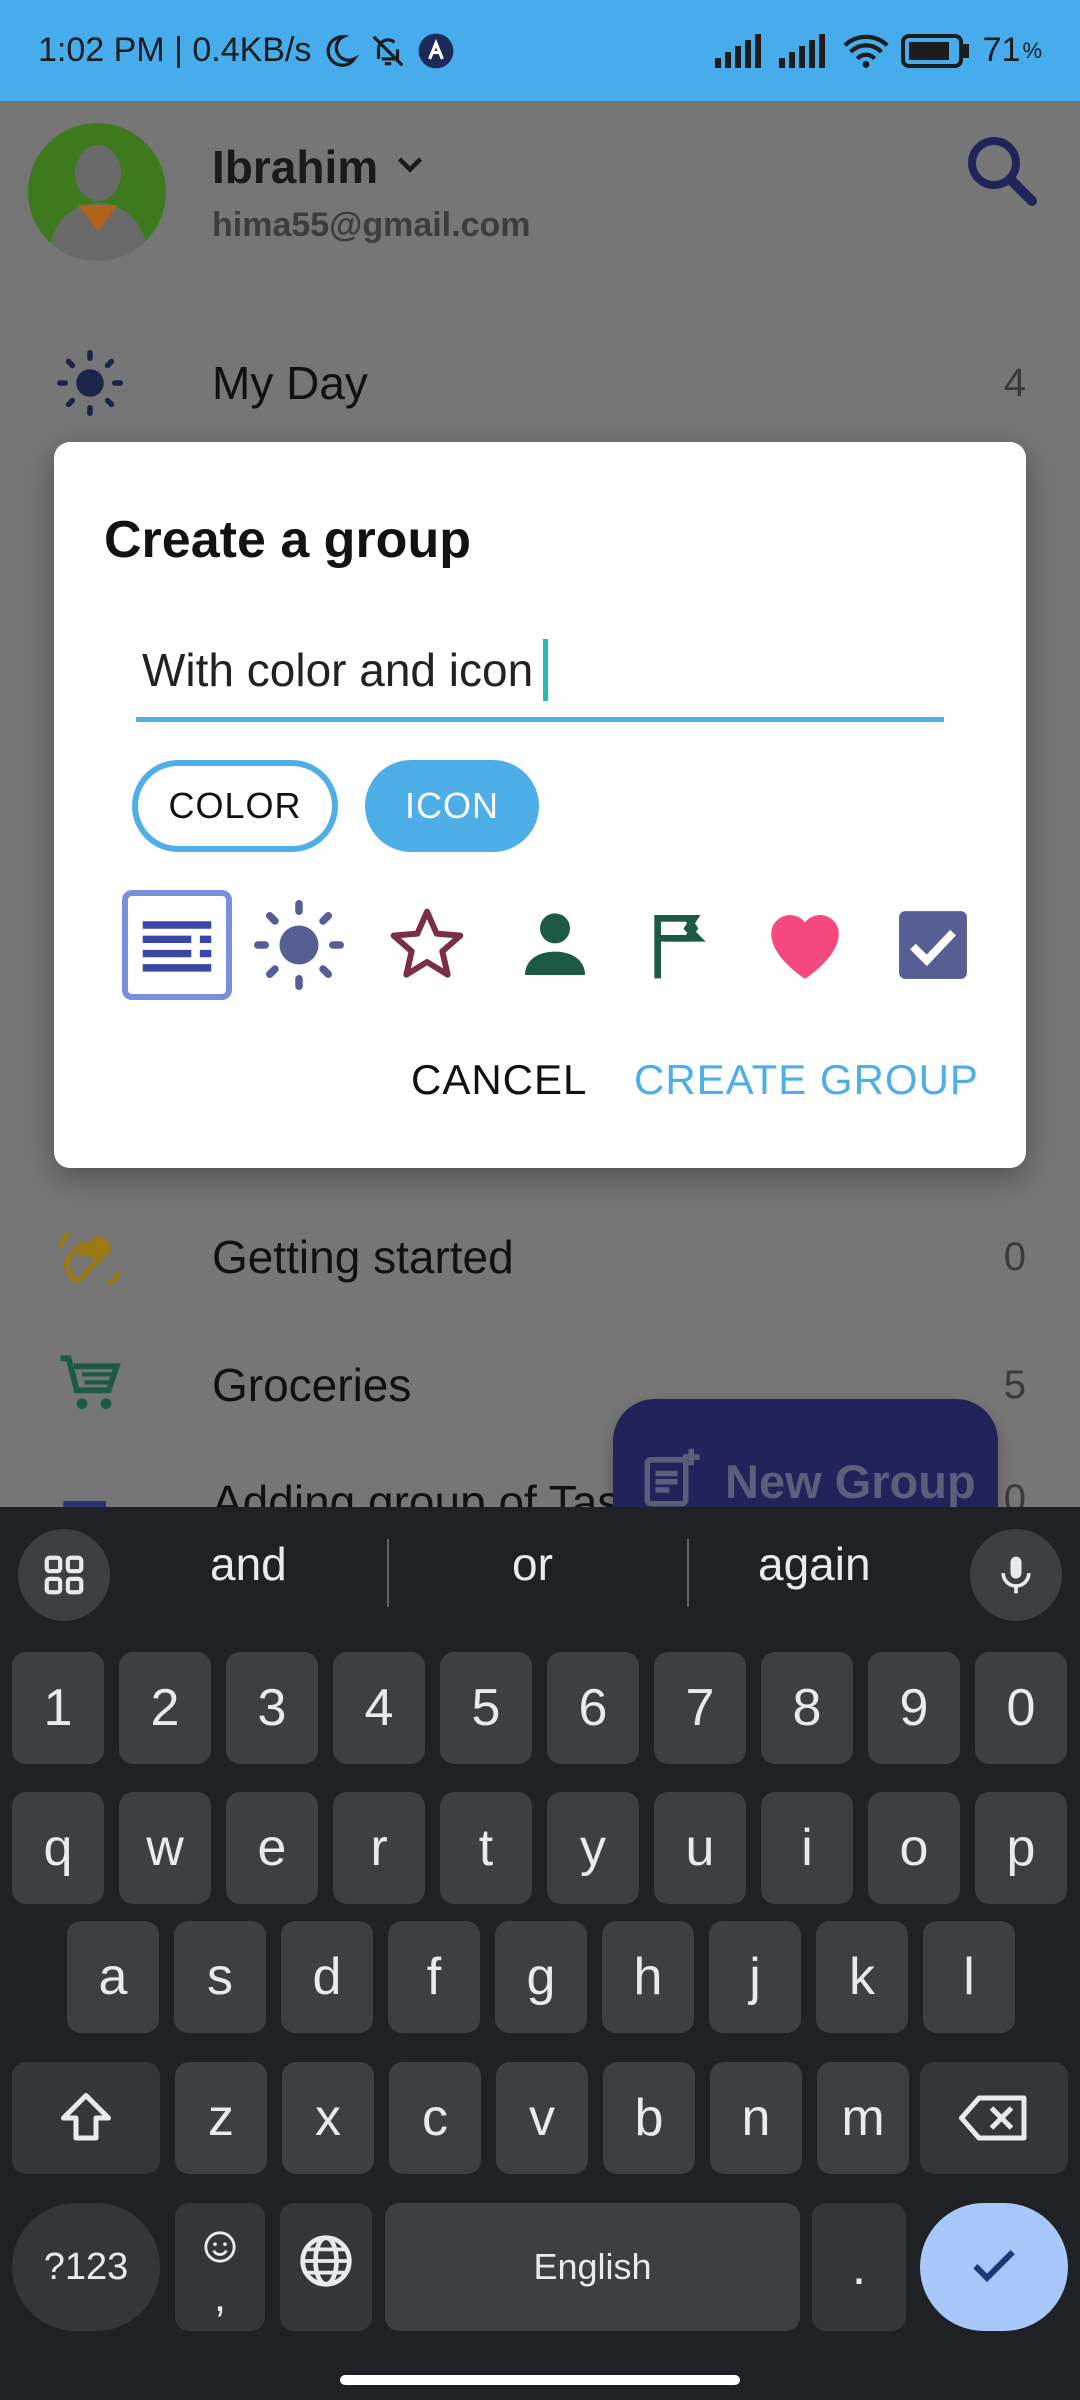 Image resolution: width=1080 pixels, height=2400 pixels. What do you see at coordinates (290, 383) in the screenshot?
I see `nav-label: My Day` at bounding box center [290, 383].